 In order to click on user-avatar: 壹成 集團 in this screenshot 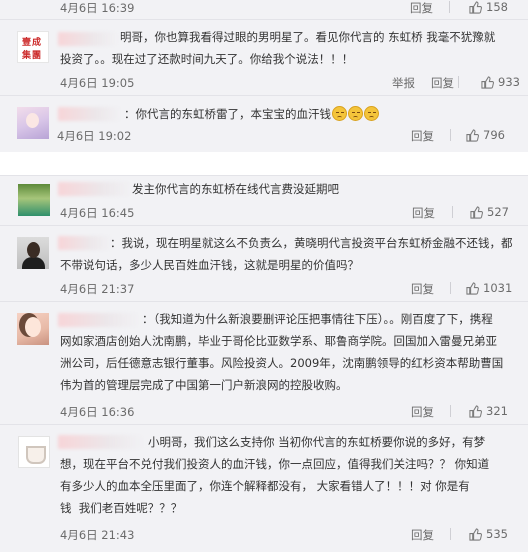, I will do `click(33, 47)`.